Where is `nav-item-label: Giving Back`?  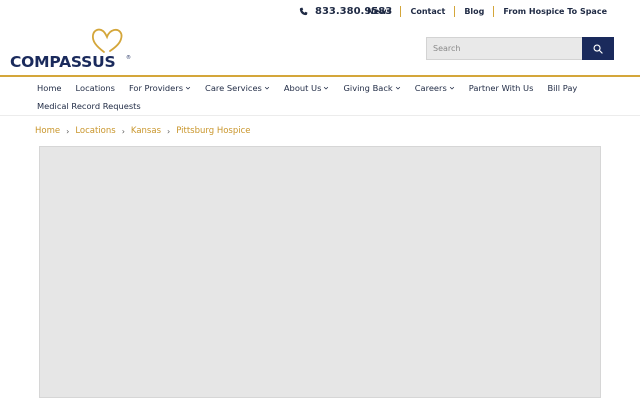 nav-item-label: Giving Back is located at coordinates (368, 87).